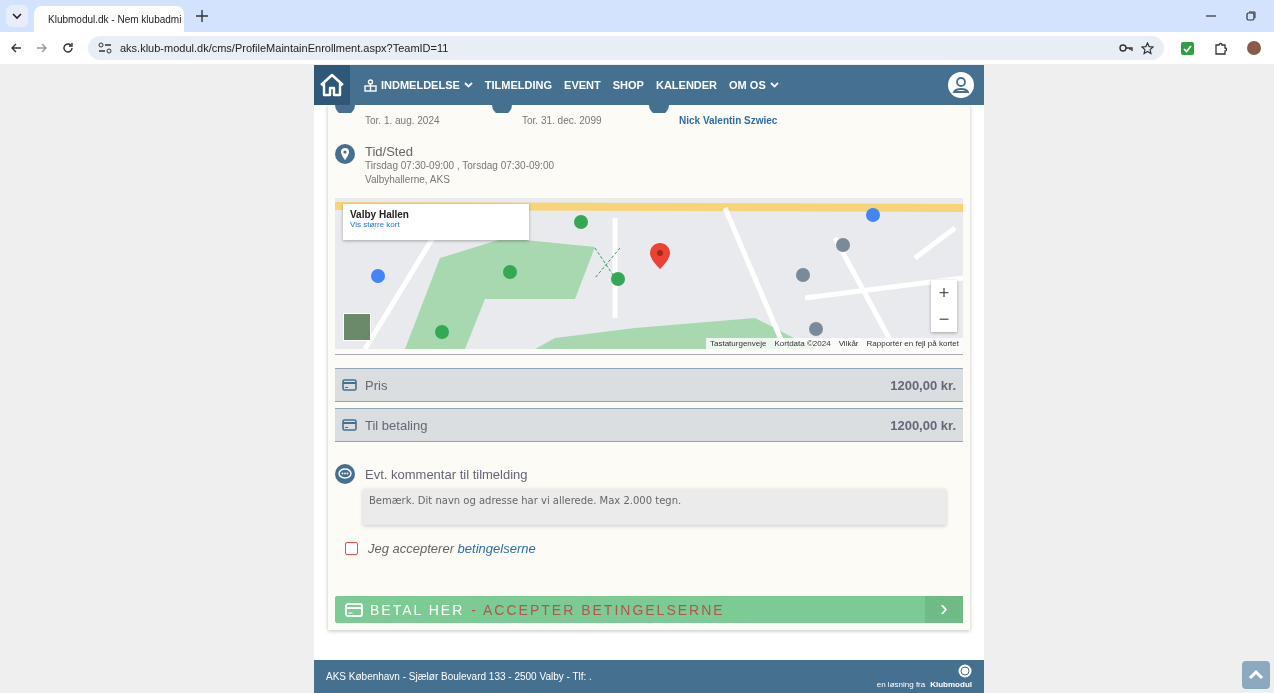  Describe the element at coordinates (802, 343) in the screenshot. I see `attribution-link: Kortdata ©2024` at that location.